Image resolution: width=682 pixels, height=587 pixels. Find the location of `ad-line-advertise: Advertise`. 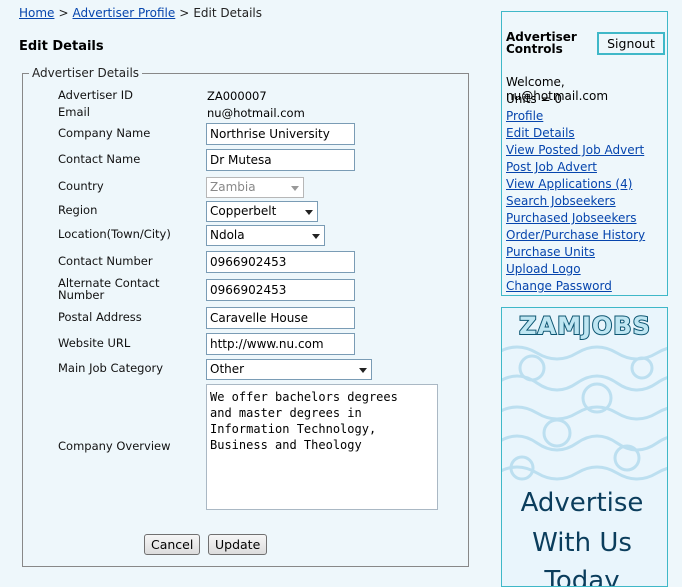

ad-line-advertise: Advertise is located at coordinates (582, 503).